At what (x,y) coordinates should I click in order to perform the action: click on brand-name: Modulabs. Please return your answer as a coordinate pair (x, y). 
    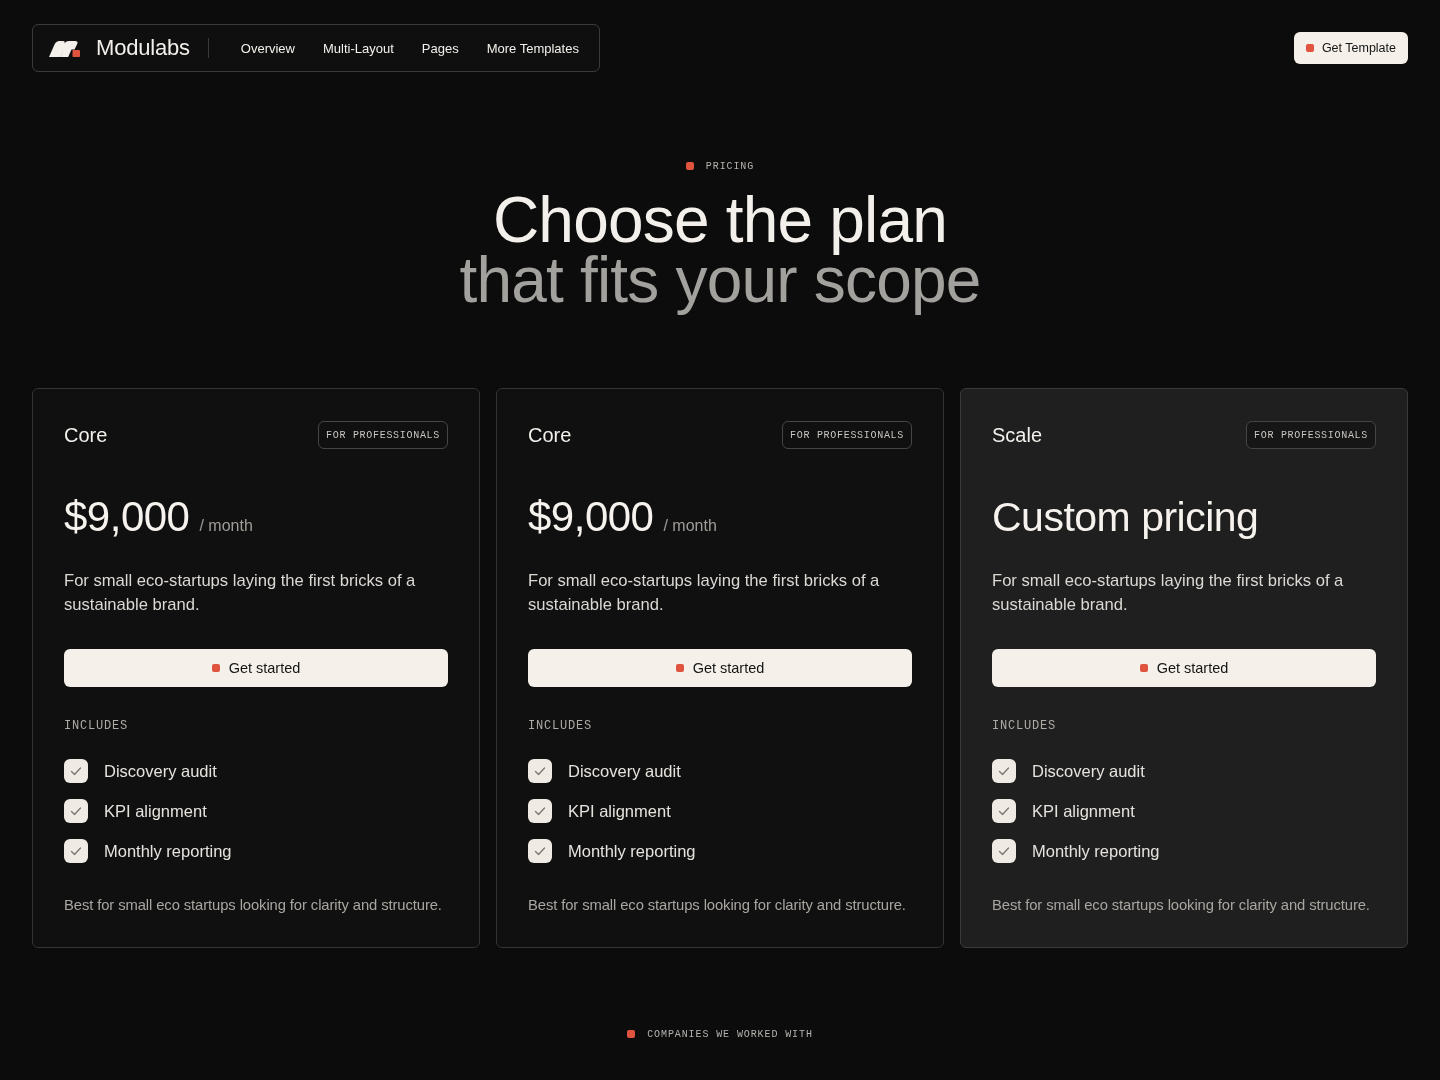
    Looking at the image, I should click on (143, 48).